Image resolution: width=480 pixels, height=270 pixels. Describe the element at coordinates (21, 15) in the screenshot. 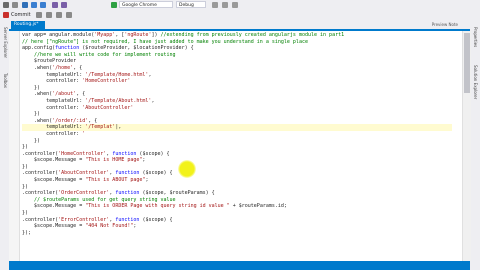

I see `commit-button: Commit` at that location.